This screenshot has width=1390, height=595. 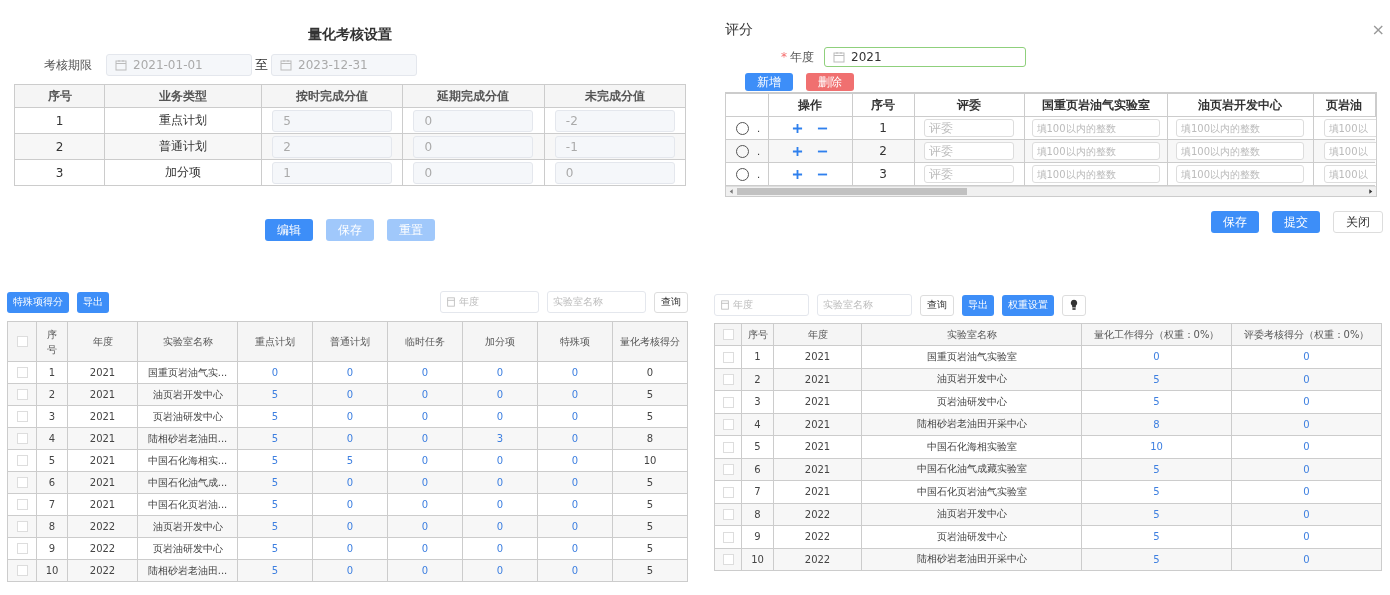 I want to click on reviewer-field: 评委, so click(x=969, y=128).